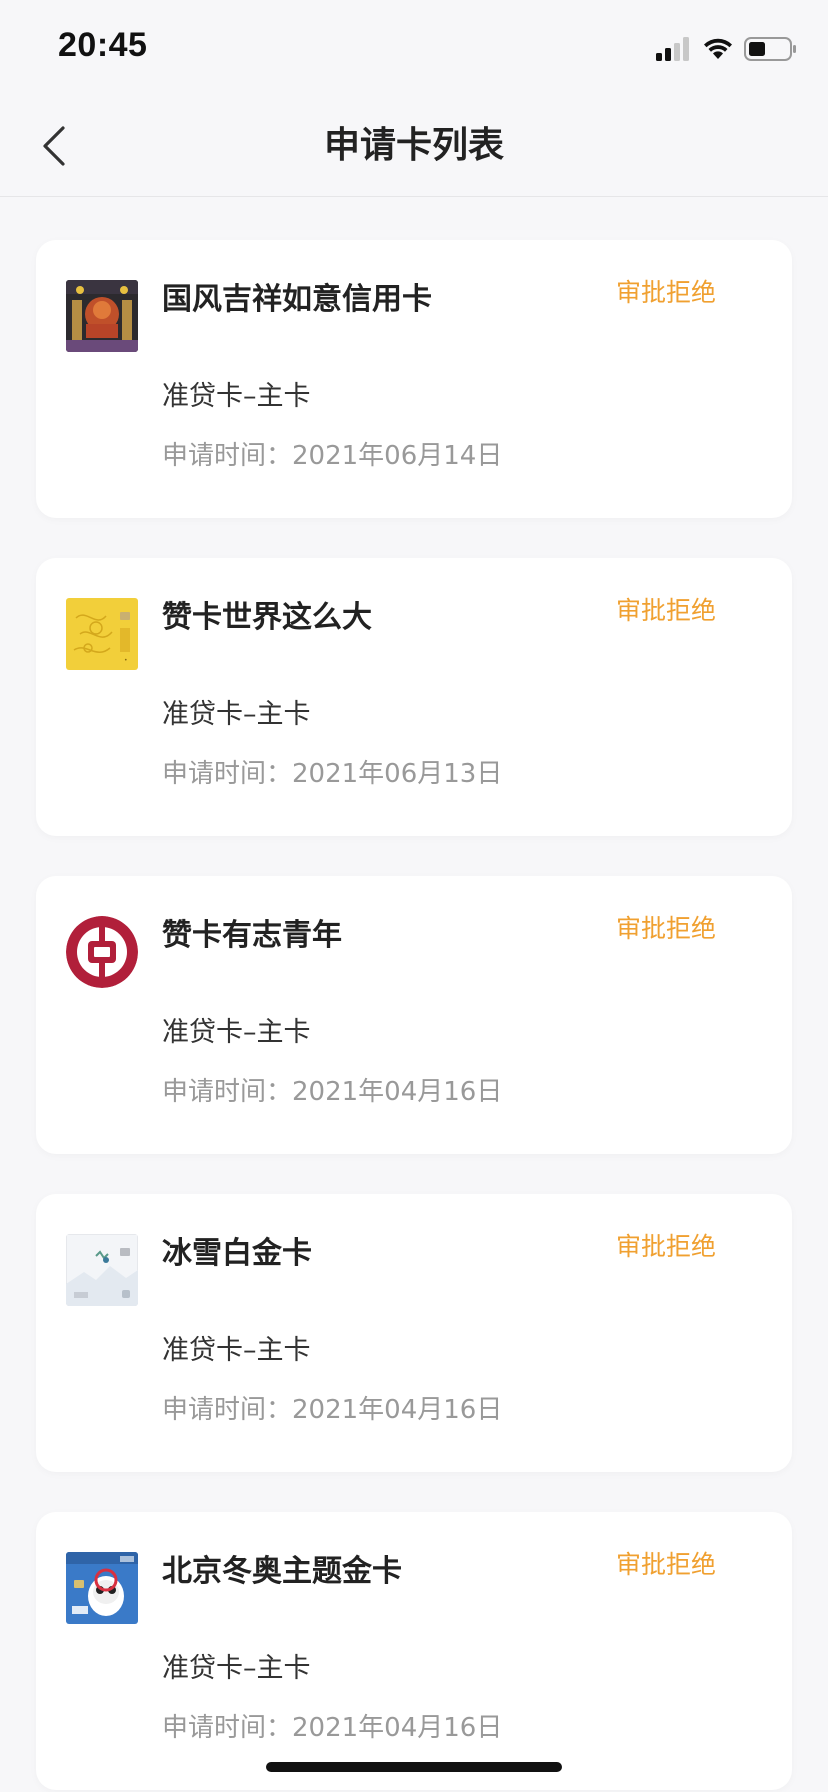  Describe the element at coordinates (282, 1571) in the screenshot. I see `card-name: 北京冬奥主题金卡` at that location.